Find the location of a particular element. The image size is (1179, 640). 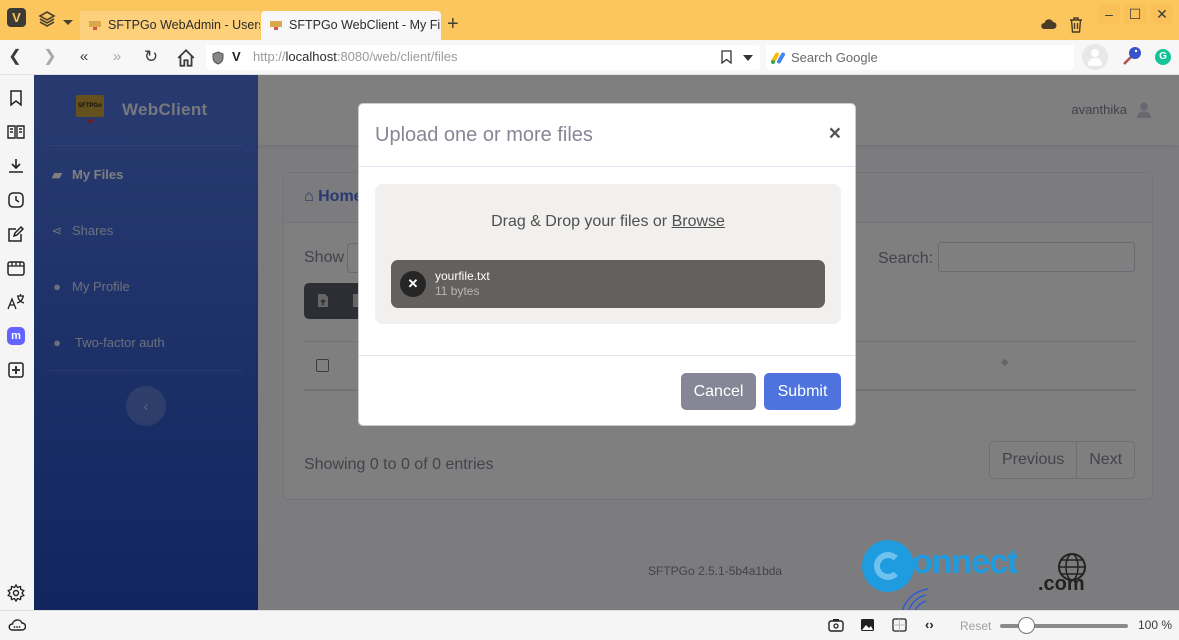

new-tab-button: + is located at coordinates (453, 24).